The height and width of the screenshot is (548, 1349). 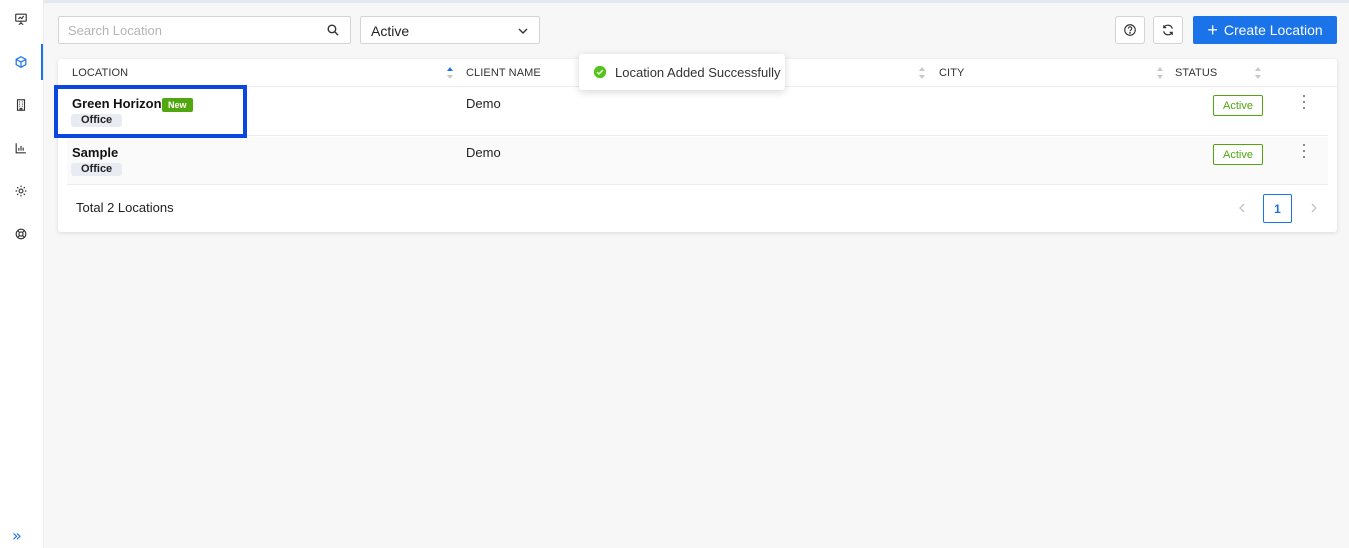 What do you see at coordinates (21, 19) in the screenshot?
I see `presentation-icon` at bounding box center [21, 19].